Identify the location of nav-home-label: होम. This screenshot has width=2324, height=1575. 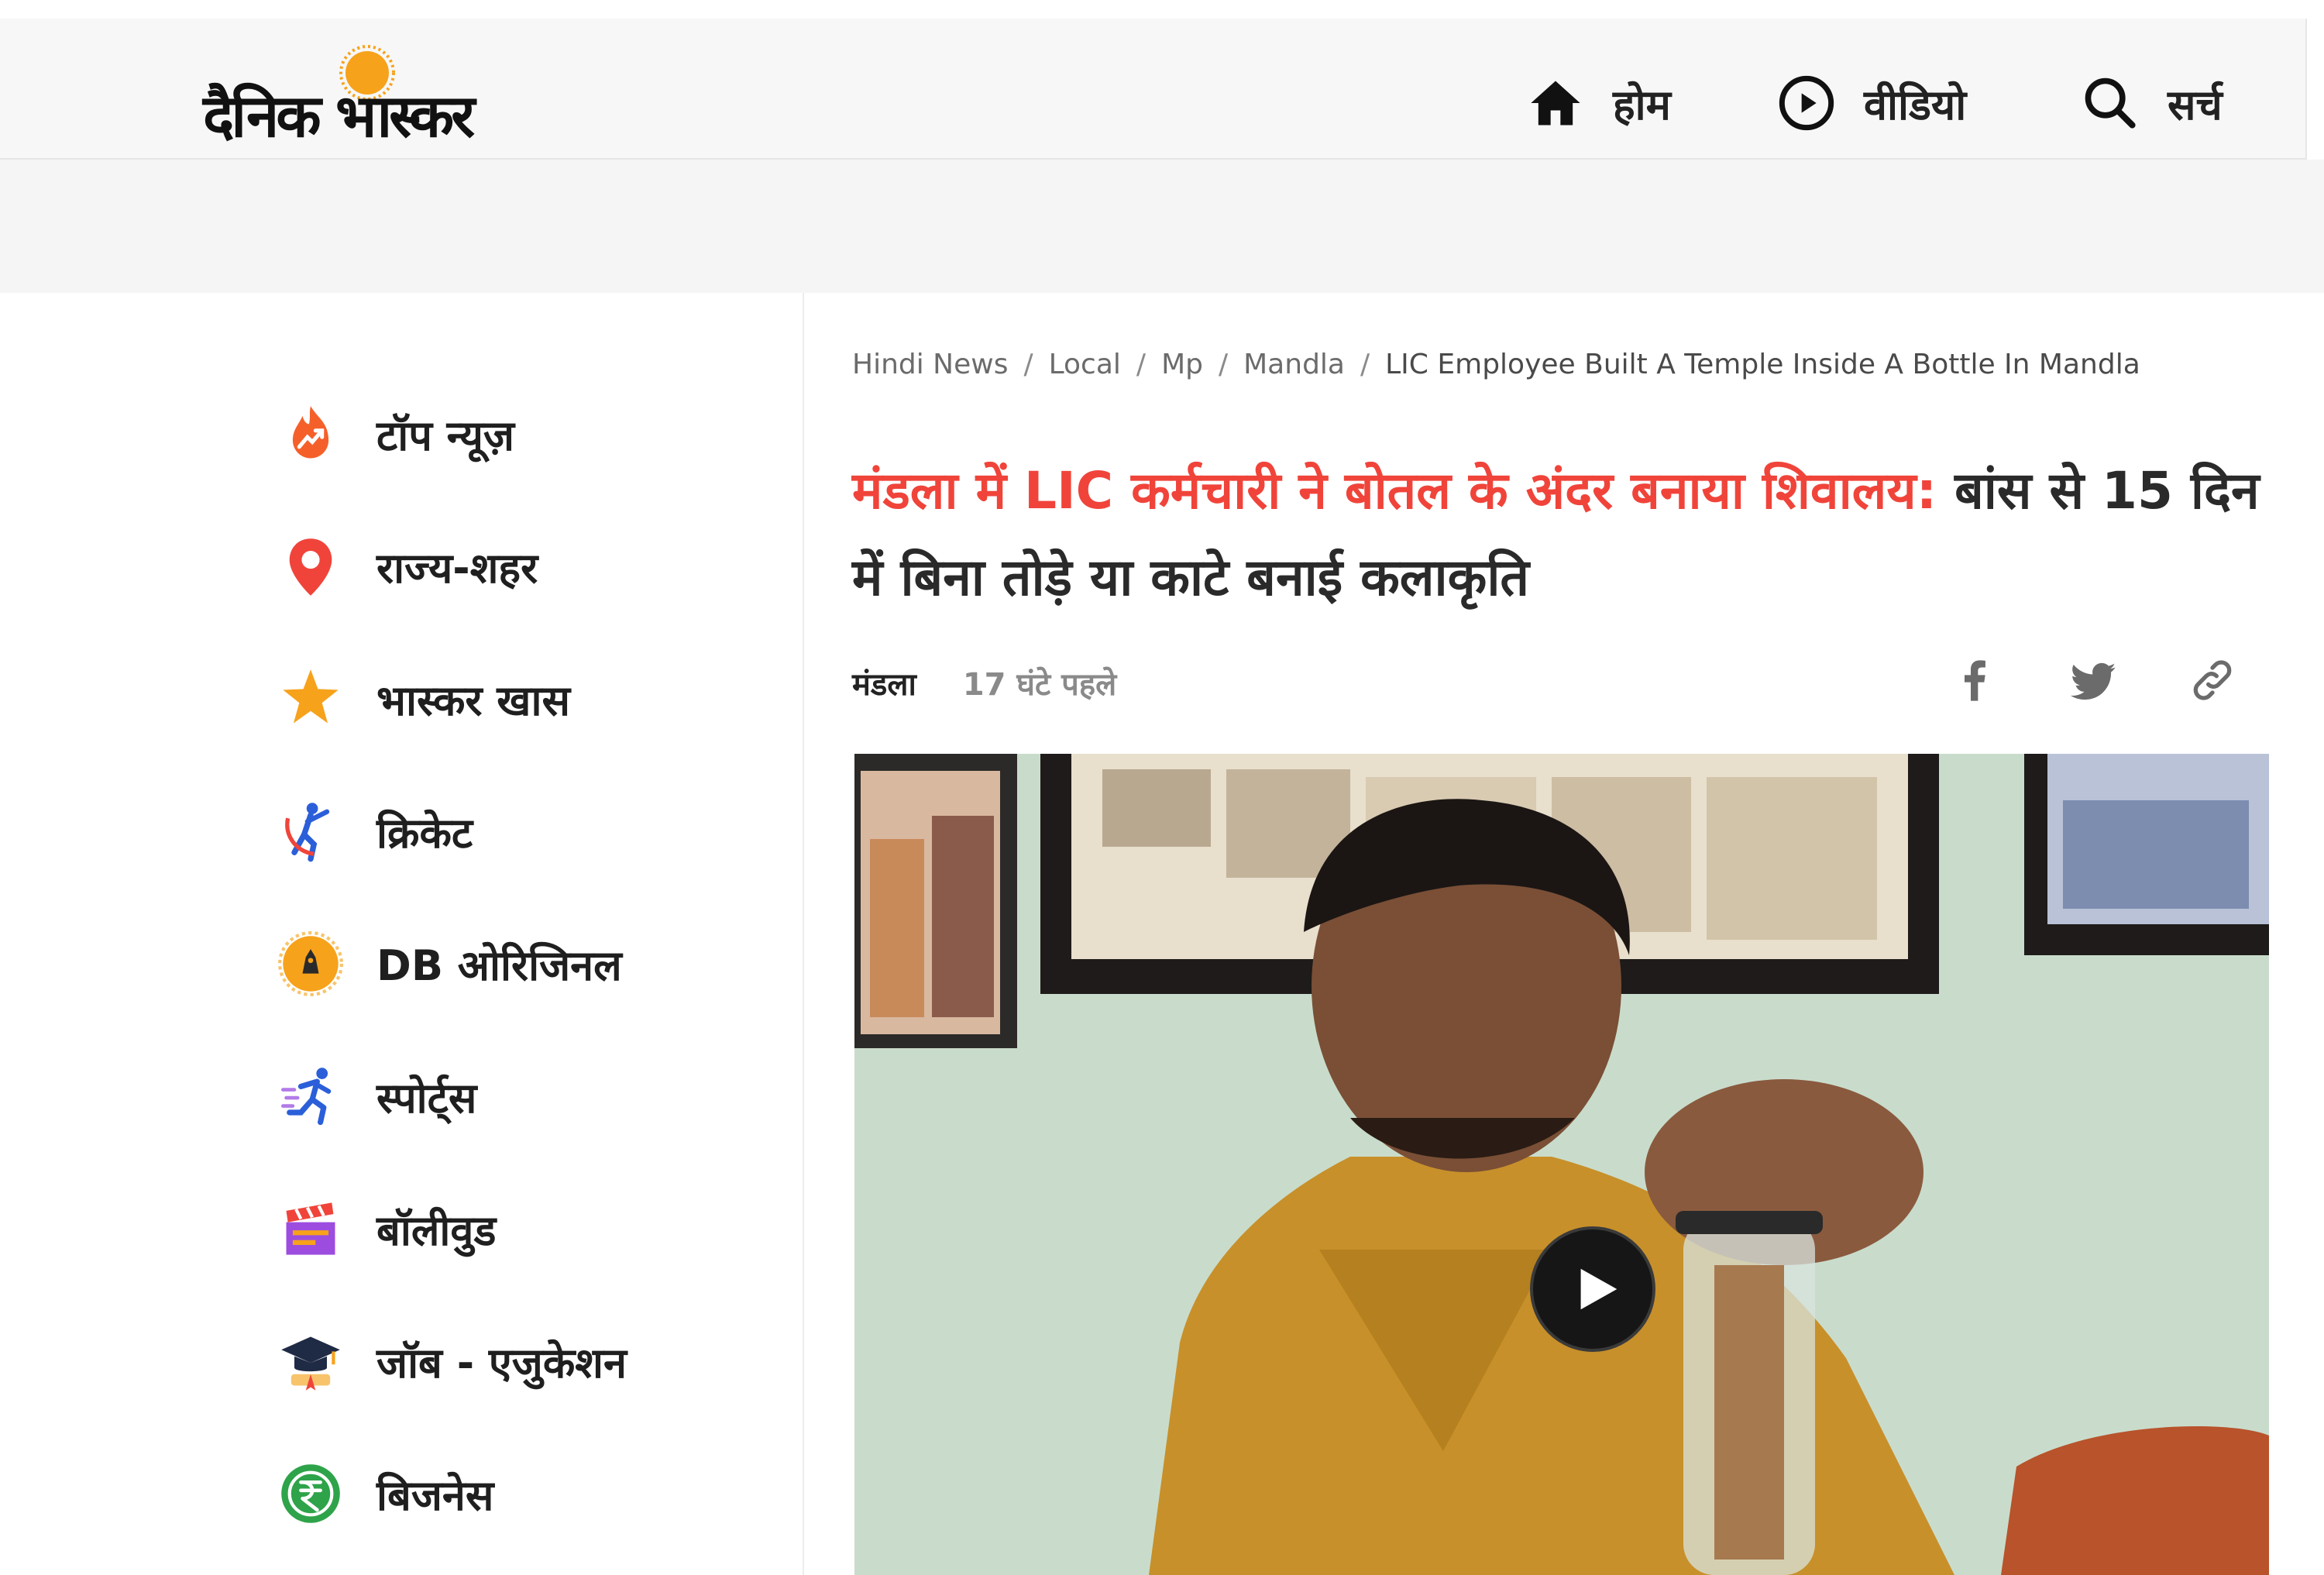
(1642, 105).